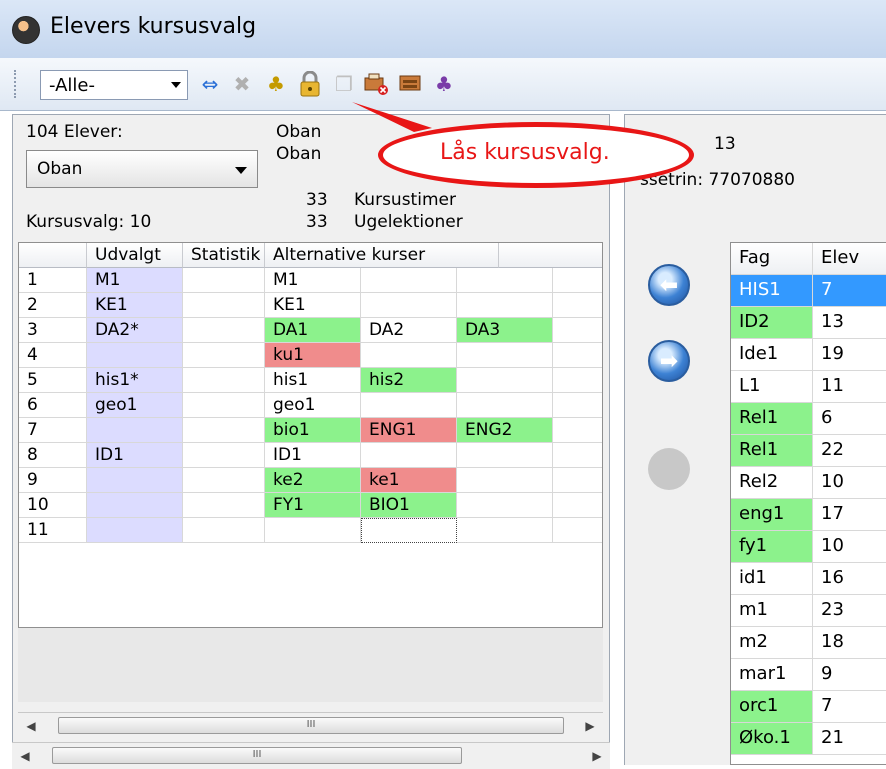 This screenshot has width=886, height=769. What do you see at coordinates (849, 259) in the screenshot?
I see `column-header-elev: Elev` at bounding box center [849, 259].